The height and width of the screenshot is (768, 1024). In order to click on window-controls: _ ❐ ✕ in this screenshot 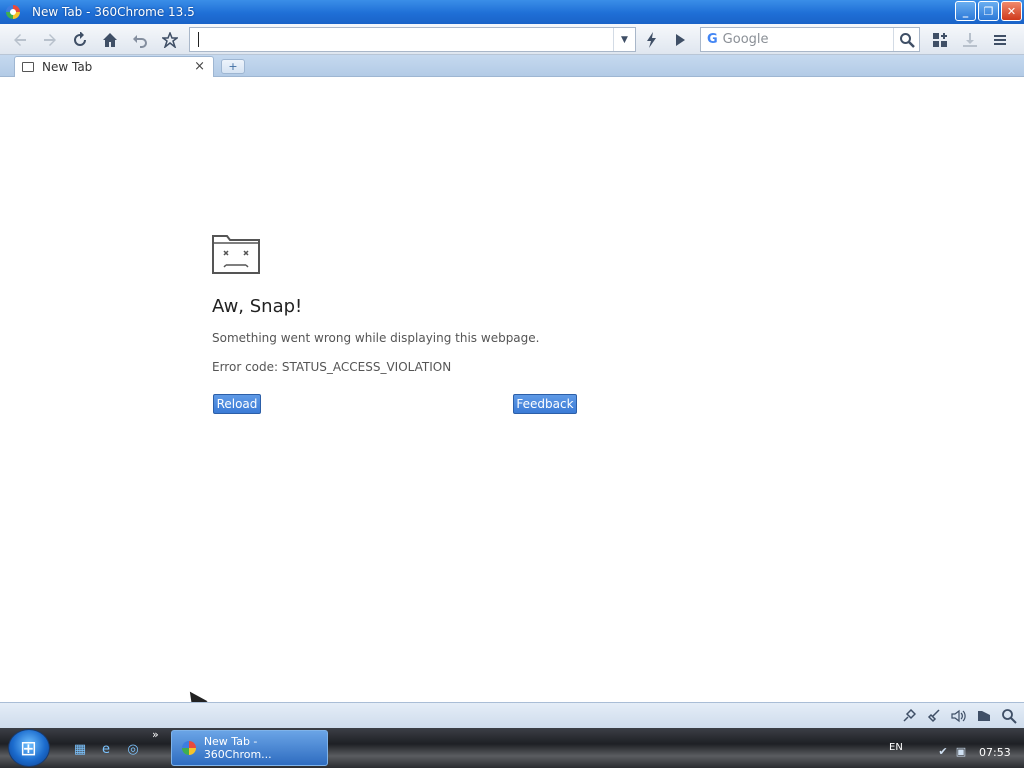, I will do `click(988, 11)`.